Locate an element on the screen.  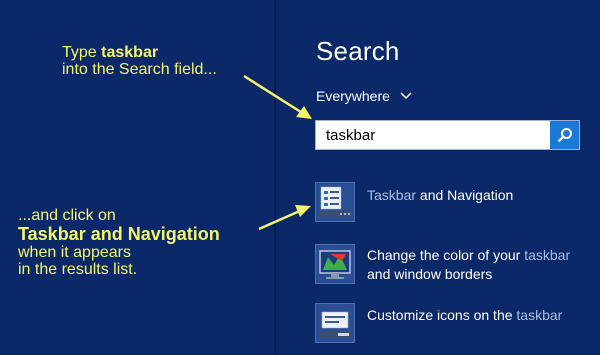
notification-icons-icon is located at coordinates (335, 323).